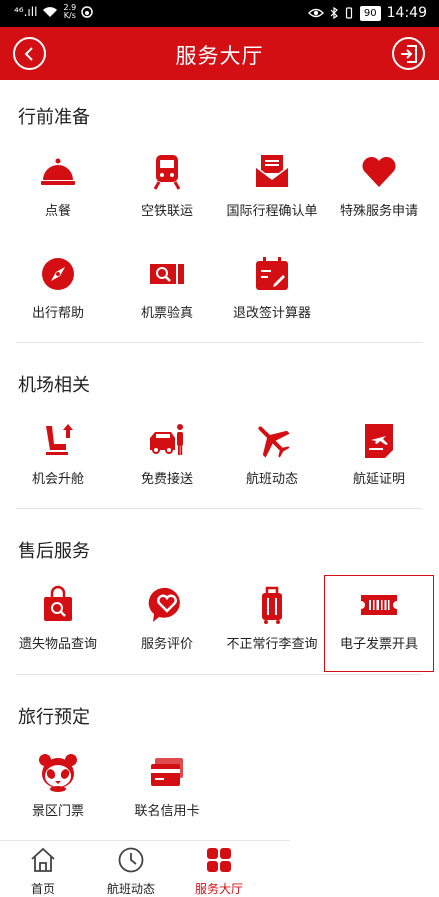  I want to click on service-item-scenic-tickets: 景区门票, so click(58, 787).